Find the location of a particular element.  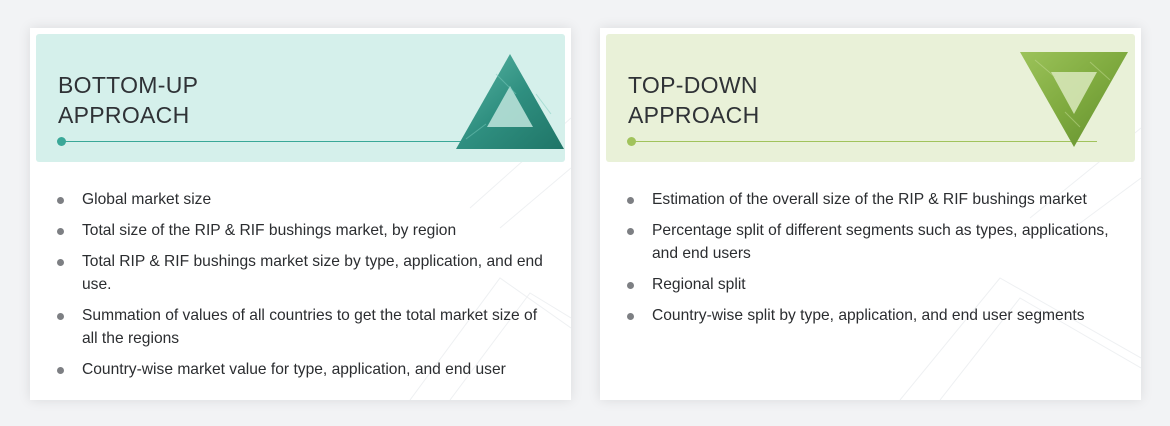

list-item: Global market size is located at coordinates (302, 199).